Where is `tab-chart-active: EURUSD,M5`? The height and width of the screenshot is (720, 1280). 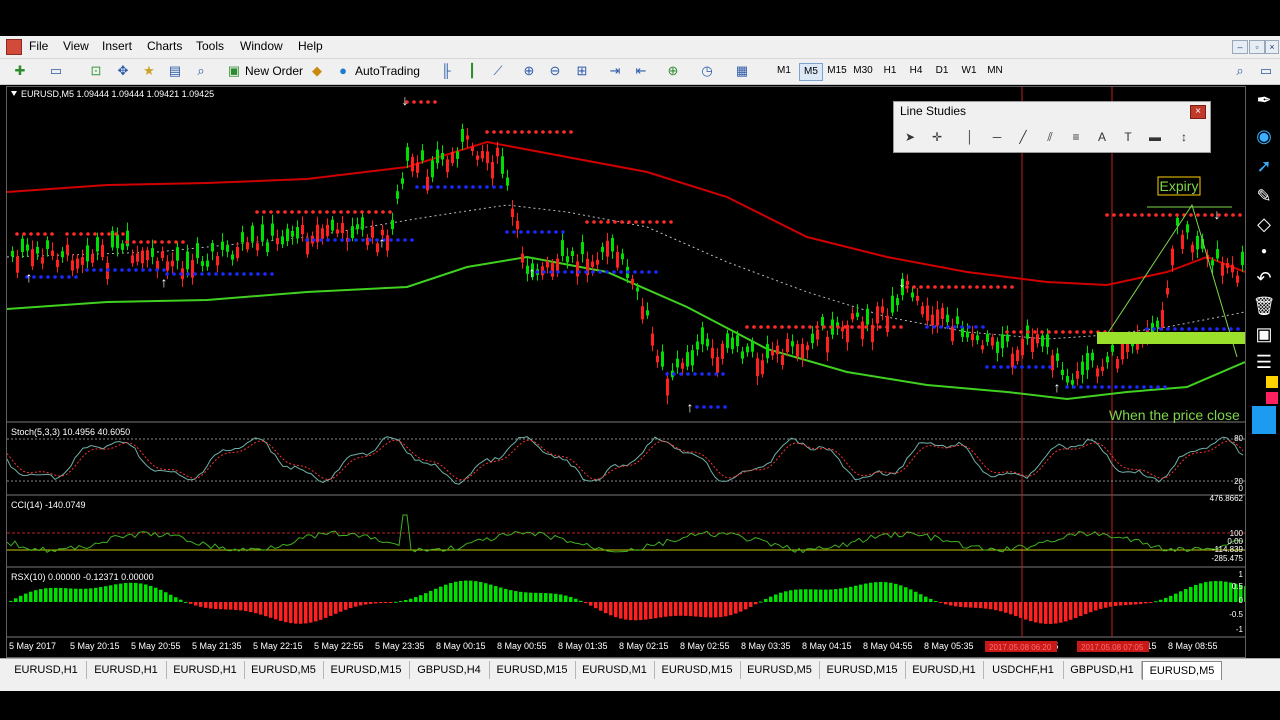 tab-chart-active: EURUSD,M5 is located at coordinates (1182, 670).